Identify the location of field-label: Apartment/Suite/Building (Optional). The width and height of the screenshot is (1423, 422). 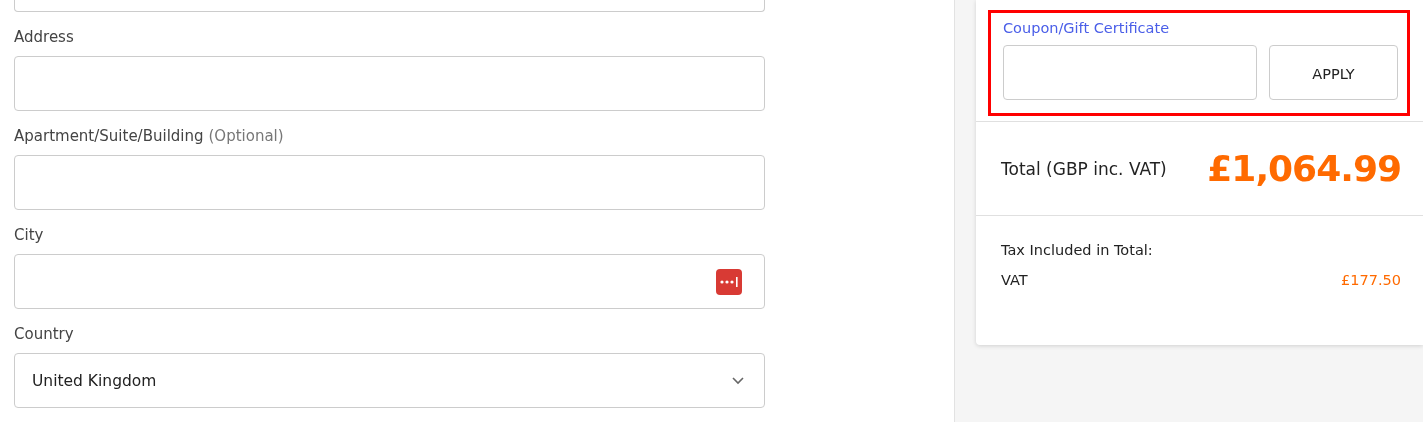
(149, 136).